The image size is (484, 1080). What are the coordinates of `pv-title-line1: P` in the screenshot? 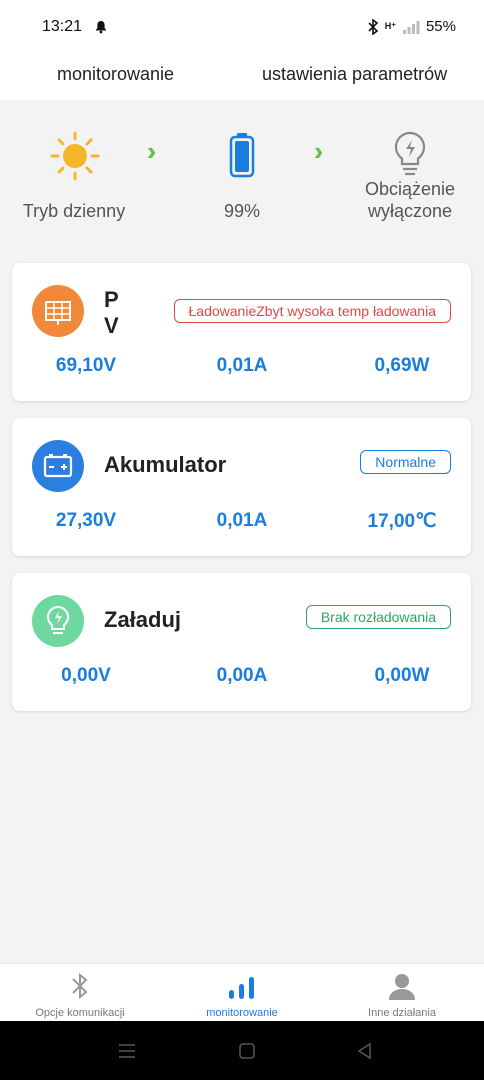 It's located at (111, 299).